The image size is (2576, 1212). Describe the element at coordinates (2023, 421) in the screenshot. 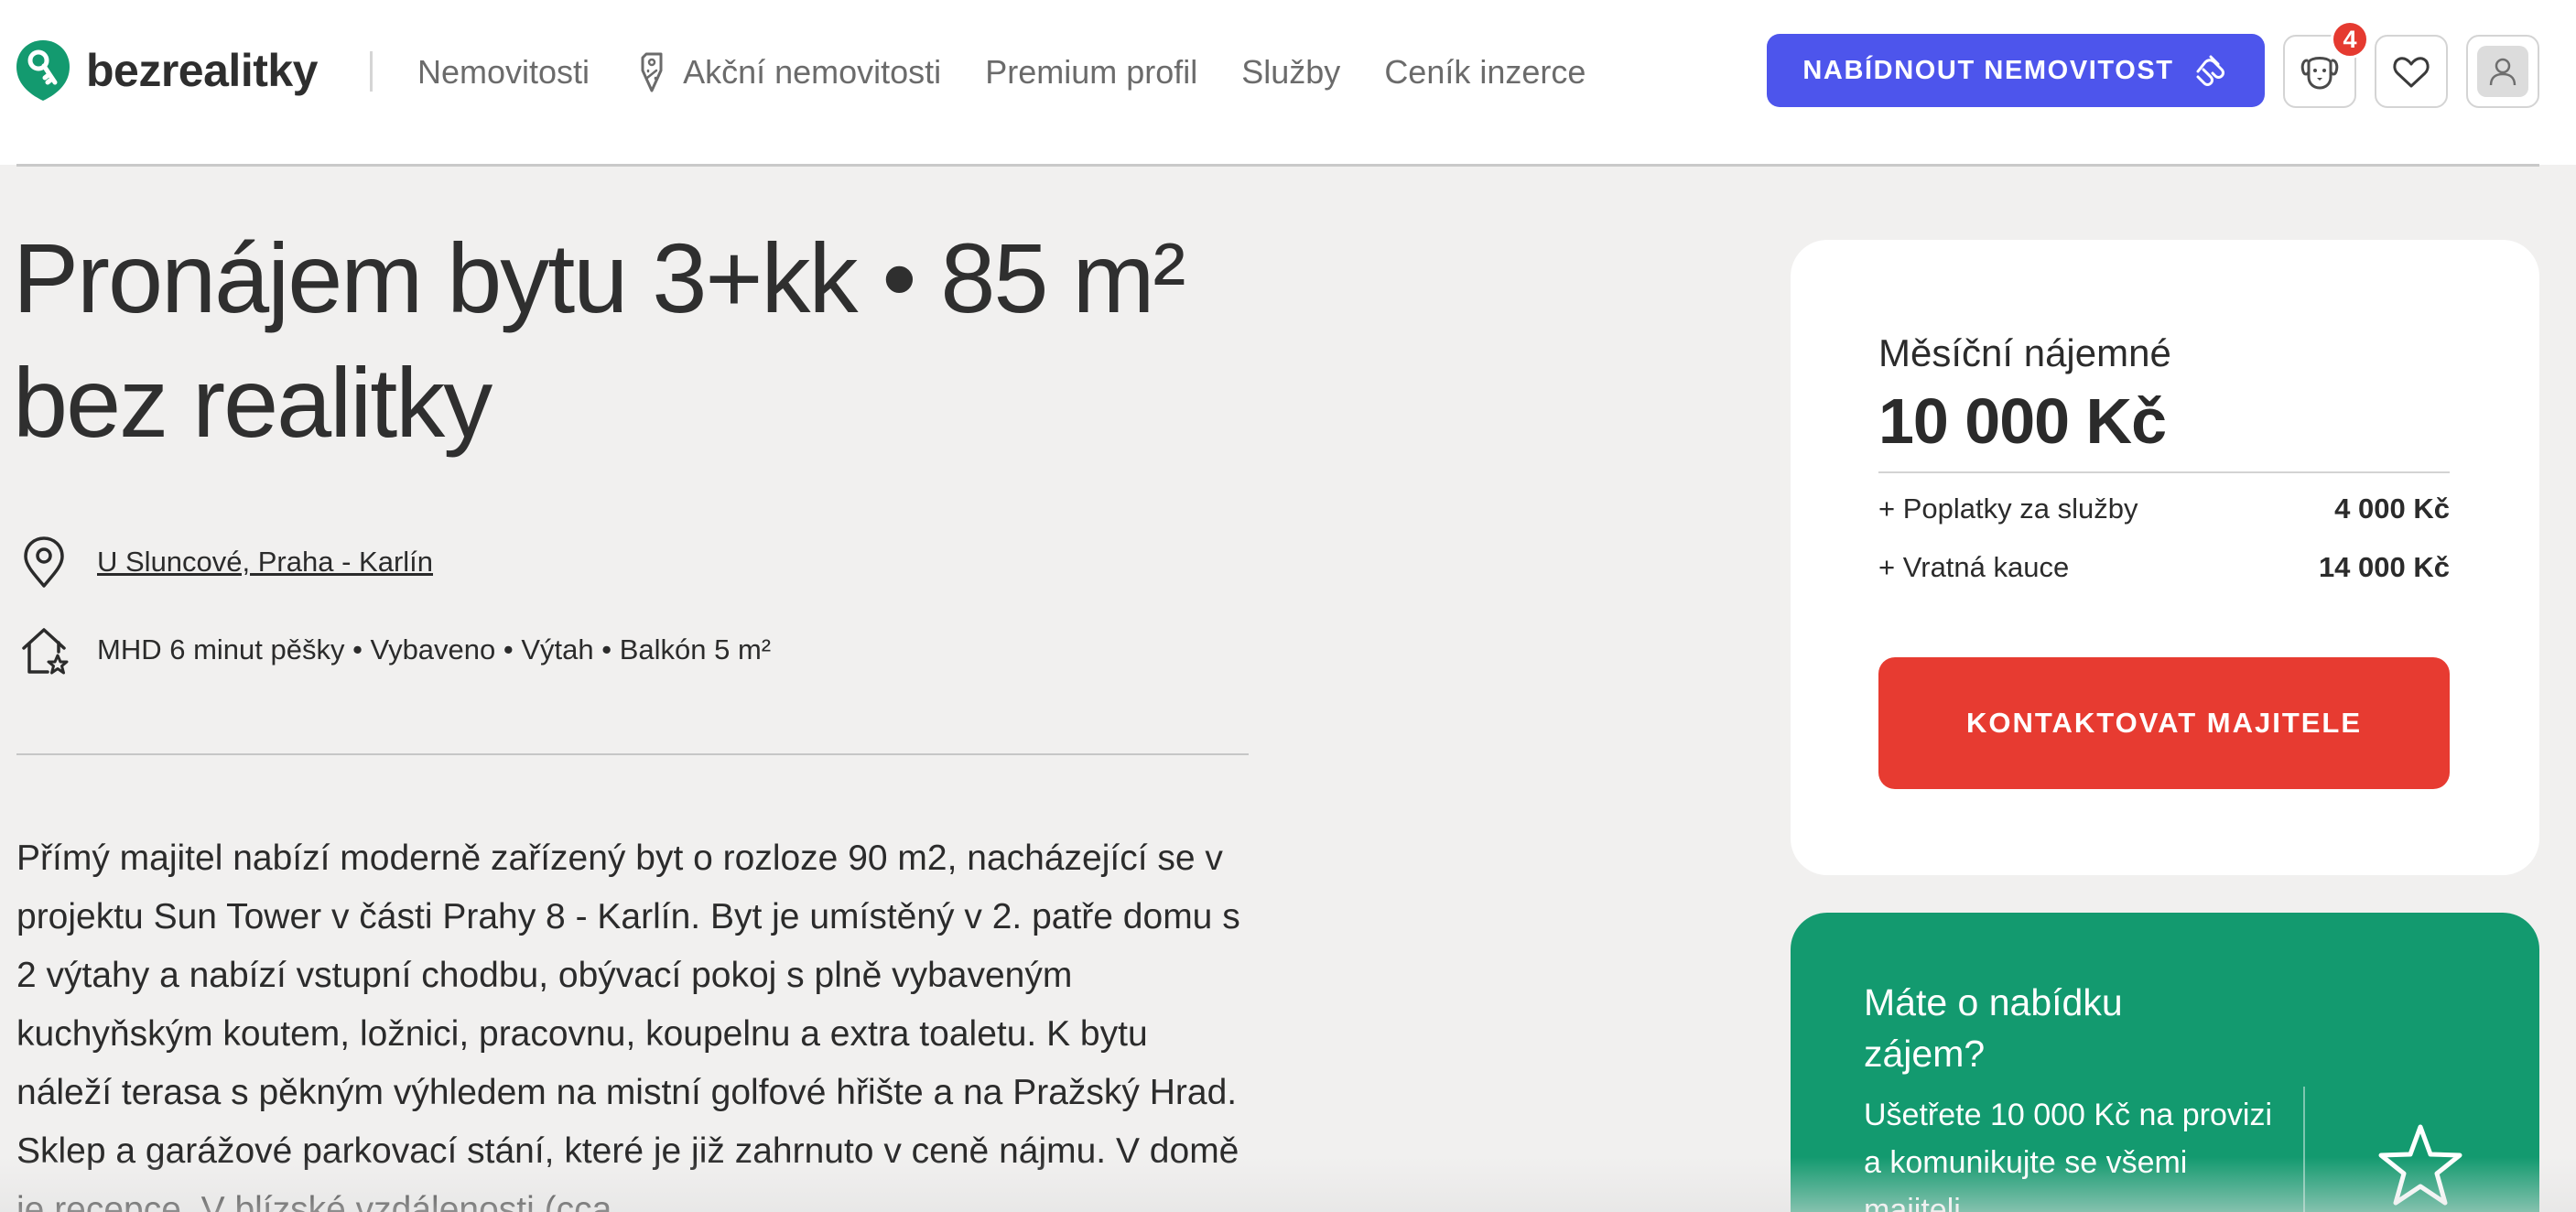

I see `monthly-rent-value: 10 000 Kč` at that location.